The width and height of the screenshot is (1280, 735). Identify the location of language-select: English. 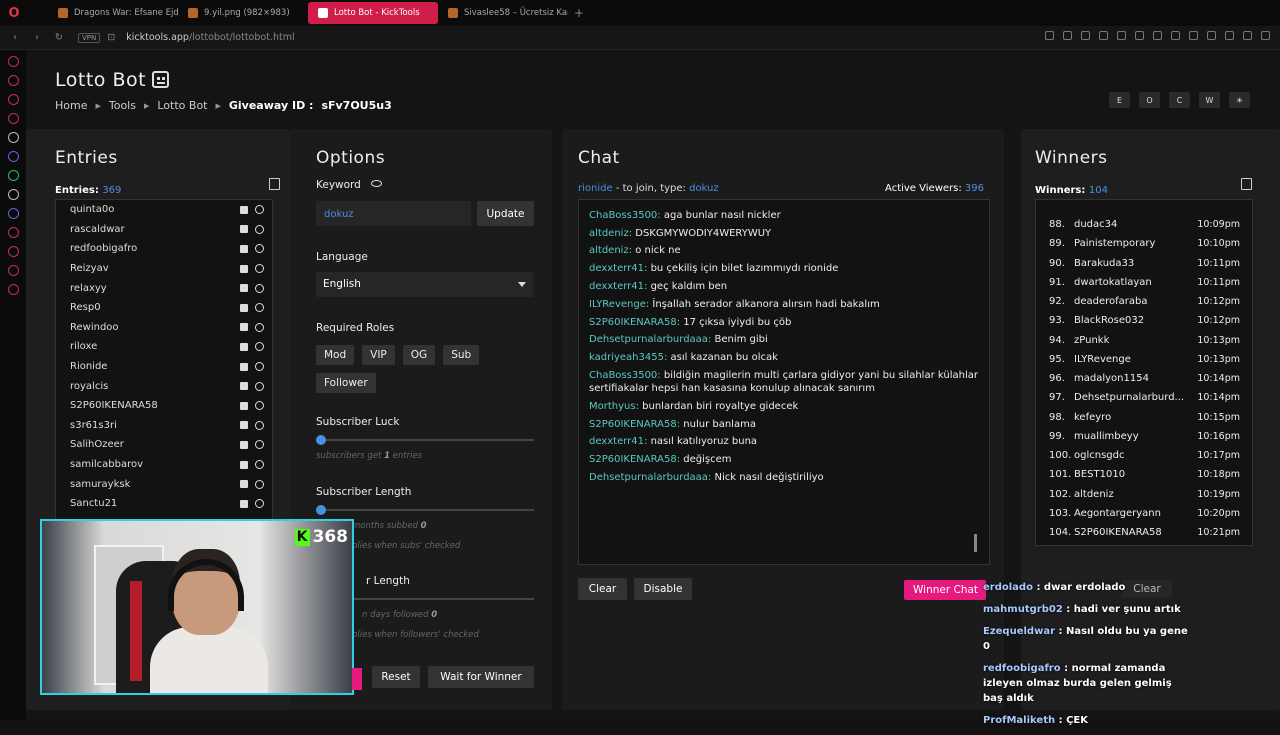
(424, 284).